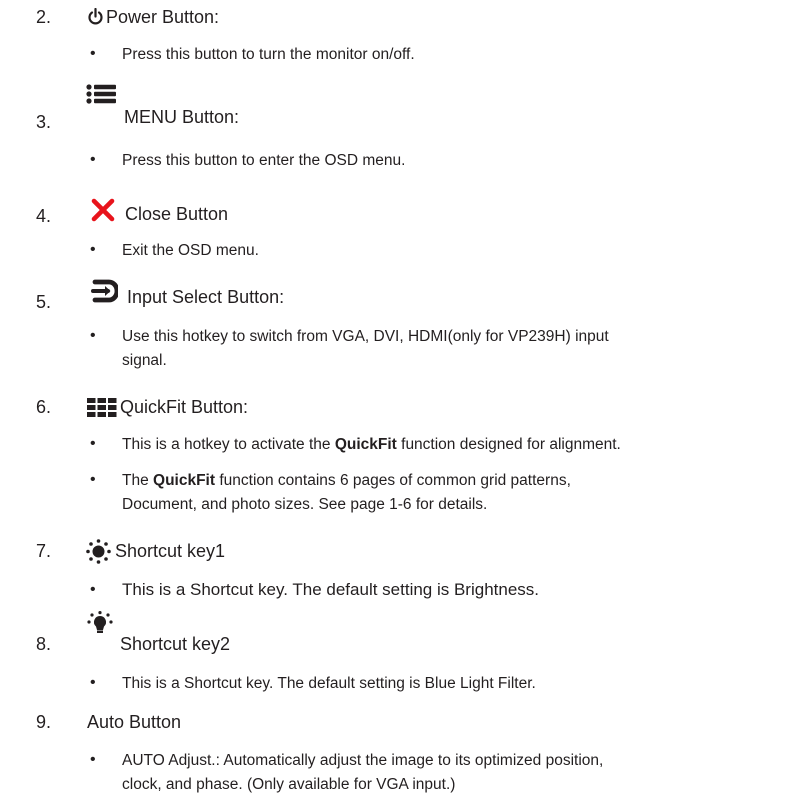 The image size is (798, 794). I want to click on item-title: Input Select Button:, so click(206, 297).